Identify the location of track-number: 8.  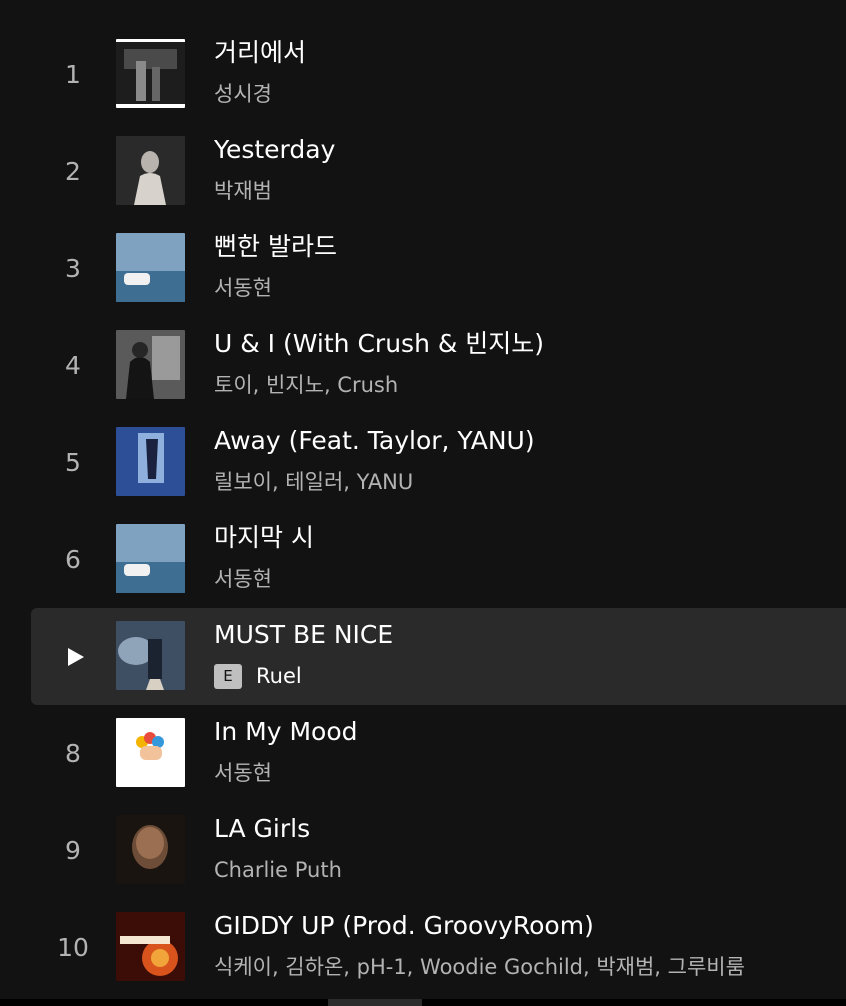
(73, 753).